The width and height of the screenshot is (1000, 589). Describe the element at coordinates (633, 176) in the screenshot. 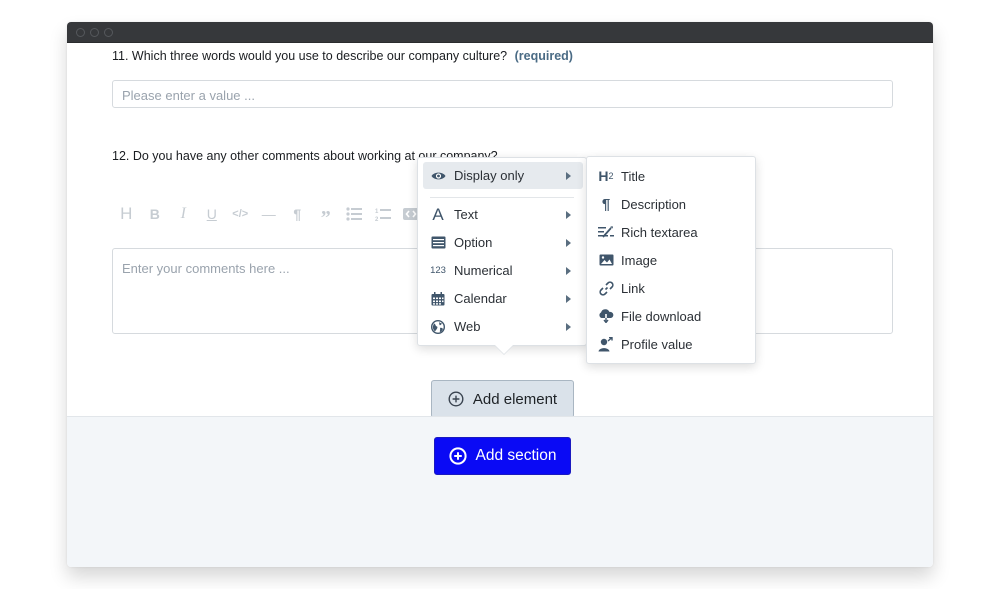

I see `submenu-item-label: Title` at that location.